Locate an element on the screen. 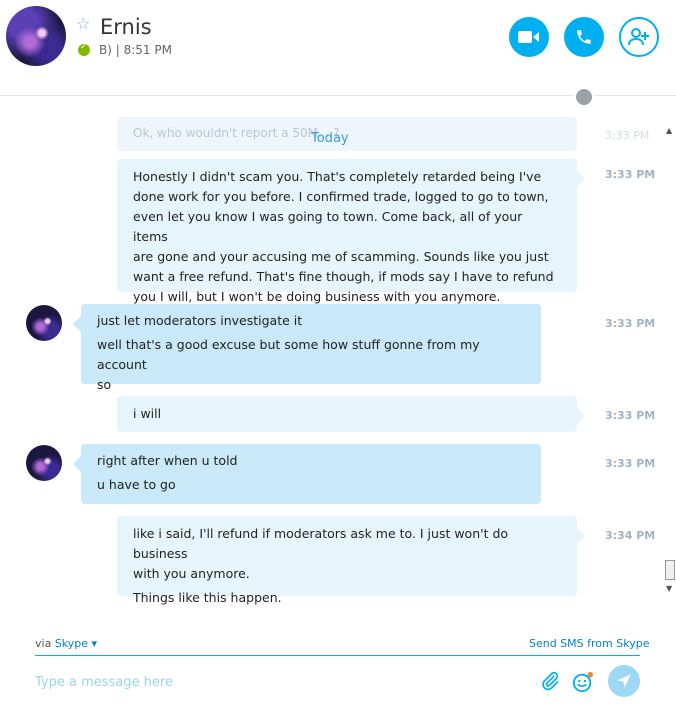 This screenshot has width=676, height=705. scroll-down-icon: ▼ is located at coordinates (669, 588).